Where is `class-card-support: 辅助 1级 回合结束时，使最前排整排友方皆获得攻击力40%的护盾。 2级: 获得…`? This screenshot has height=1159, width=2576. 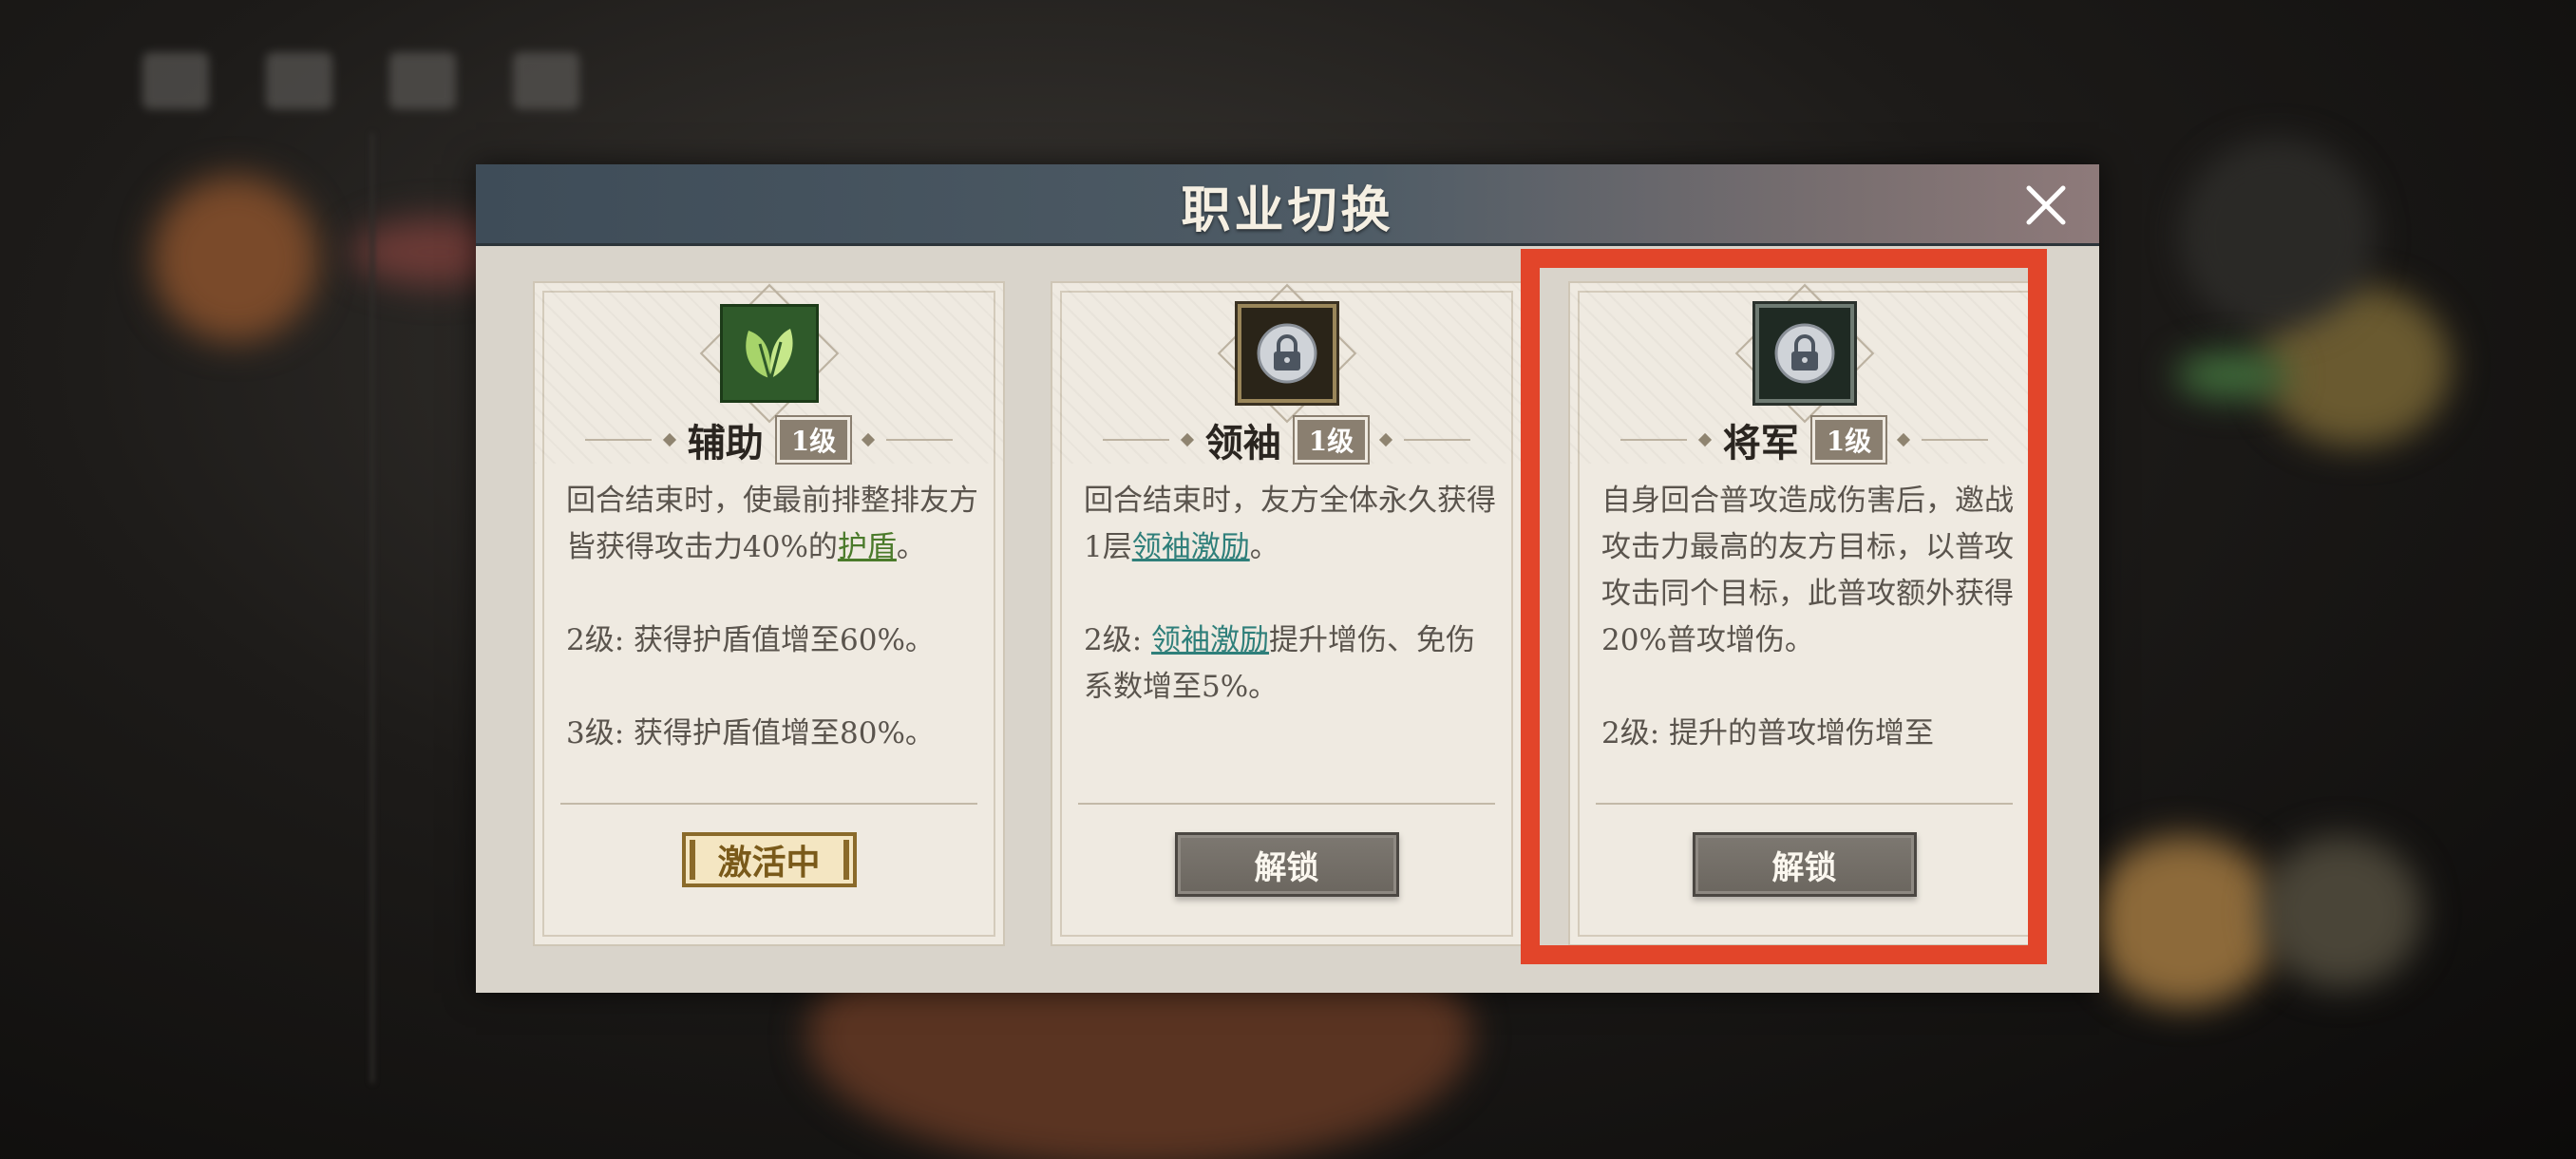 class-card-support: 辅助 1级 回合结束时，使最前排整排友方皆获得攻击力40%的护盾。 2级: 获得… is located at coordinates (769, 613).